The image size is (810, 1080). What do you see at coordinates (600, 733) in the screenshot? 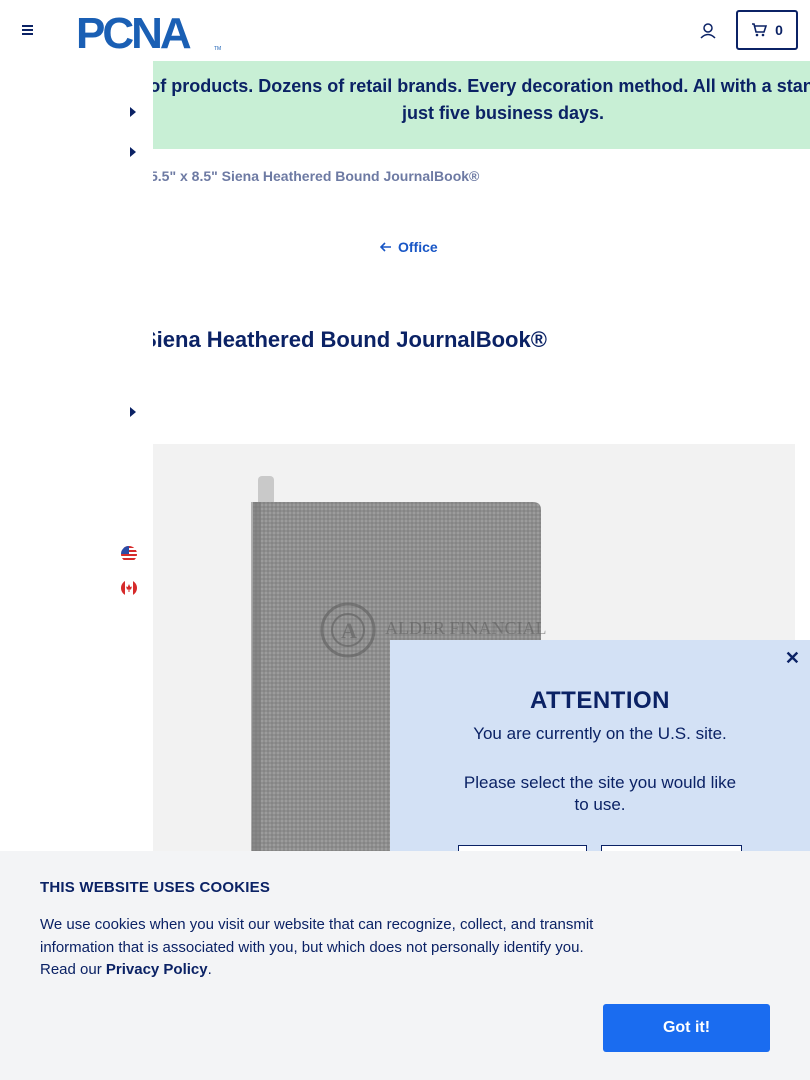
I see `dialog-message: You are currently on the U.S. site.` at bounding box center [600, 733].